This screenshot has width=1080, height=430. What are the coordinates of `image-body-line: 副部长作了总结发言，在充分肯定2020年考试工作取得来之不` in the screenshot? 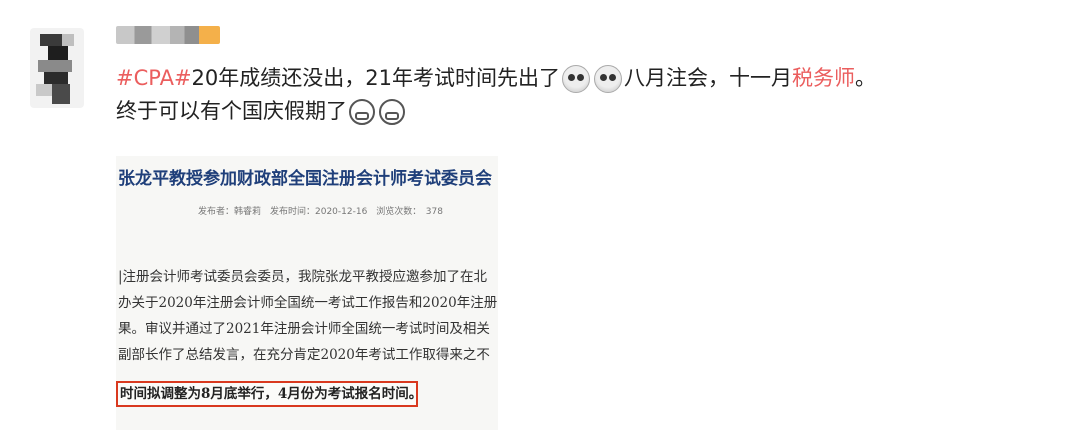 It's located at (304, 355).